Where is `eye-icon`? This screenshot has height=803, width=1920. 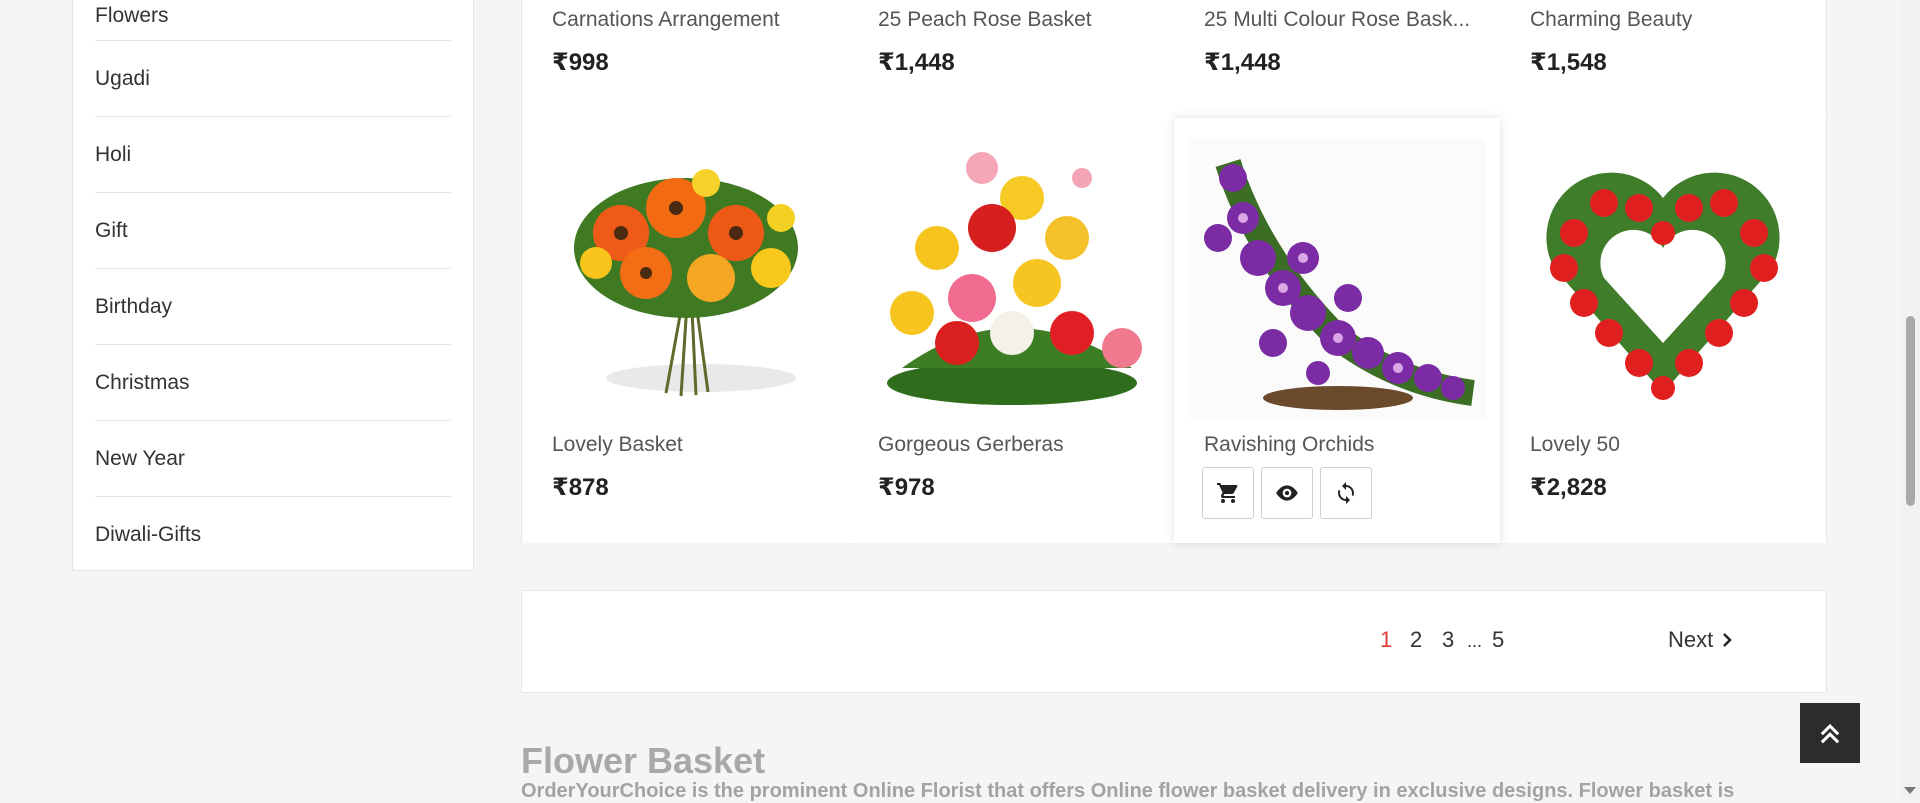 eye-icon is located at coordinates (1287, 493).